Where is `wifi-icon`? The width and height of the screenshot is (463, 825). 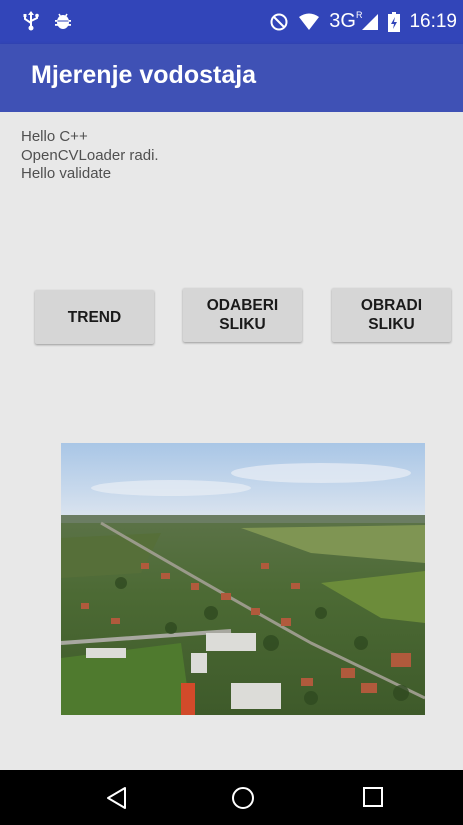 wifi-icon is located at coordinates (309, 22).